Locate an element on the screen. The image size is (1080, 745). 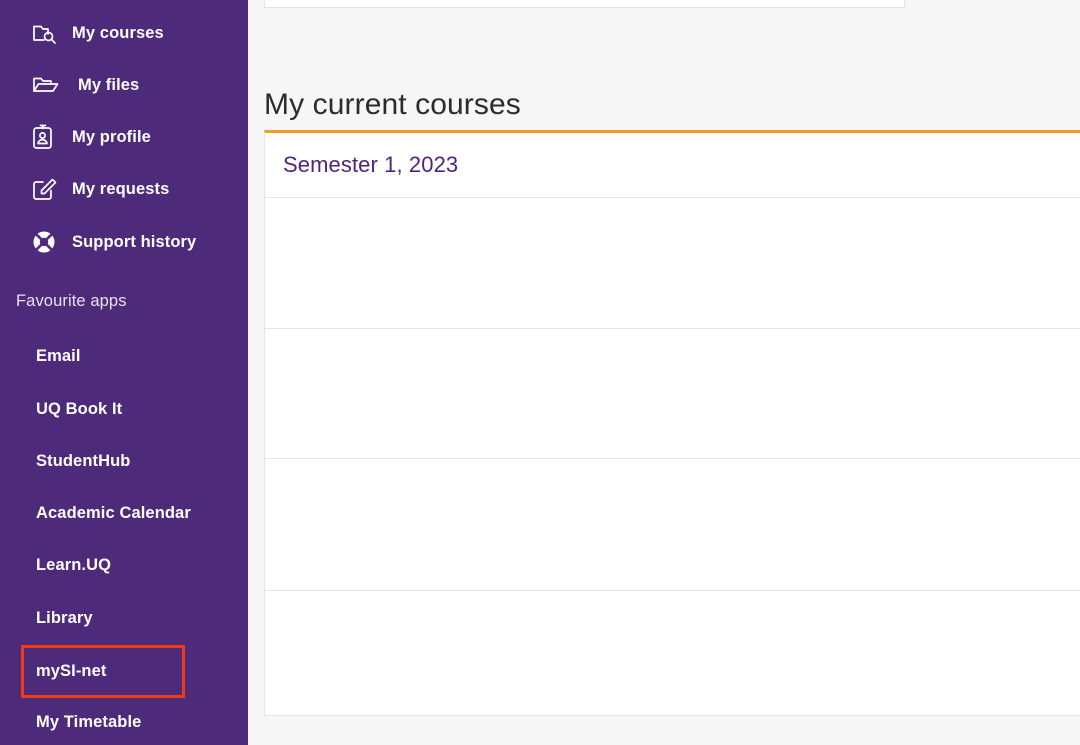
edit-square-icon is located at coordinates (52, 189).